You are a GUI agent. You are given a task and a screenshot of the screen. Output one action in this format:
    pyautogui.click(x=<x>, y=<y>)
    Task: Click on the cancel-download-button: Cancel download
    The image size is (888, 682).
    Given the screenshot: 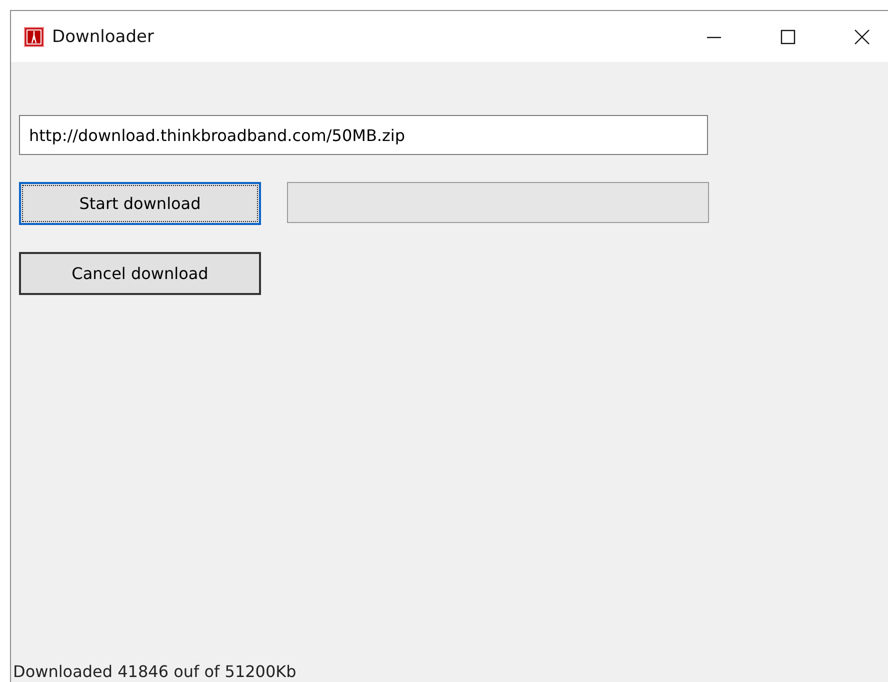 What is the action you would take?
    pyautogui.click(x=140, y=273)
    